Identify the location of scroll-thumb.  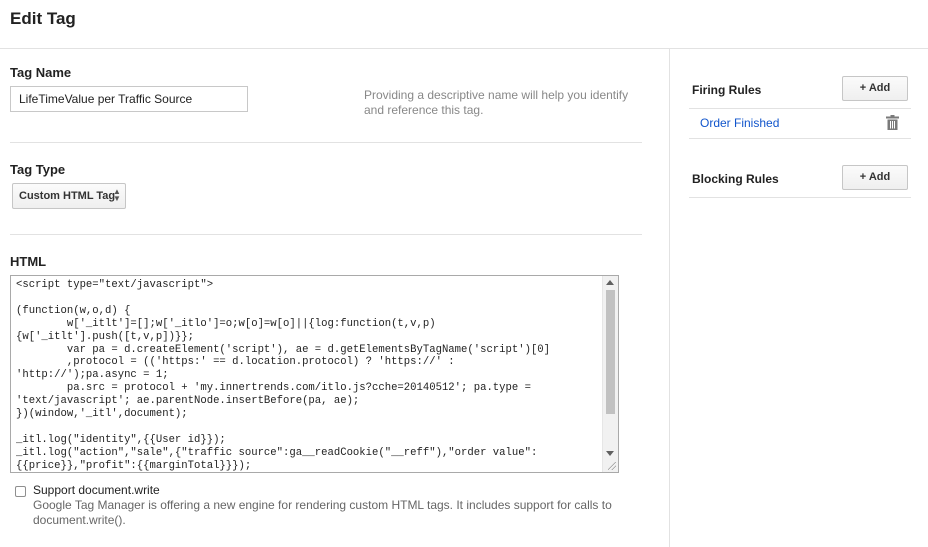
(610, 352).